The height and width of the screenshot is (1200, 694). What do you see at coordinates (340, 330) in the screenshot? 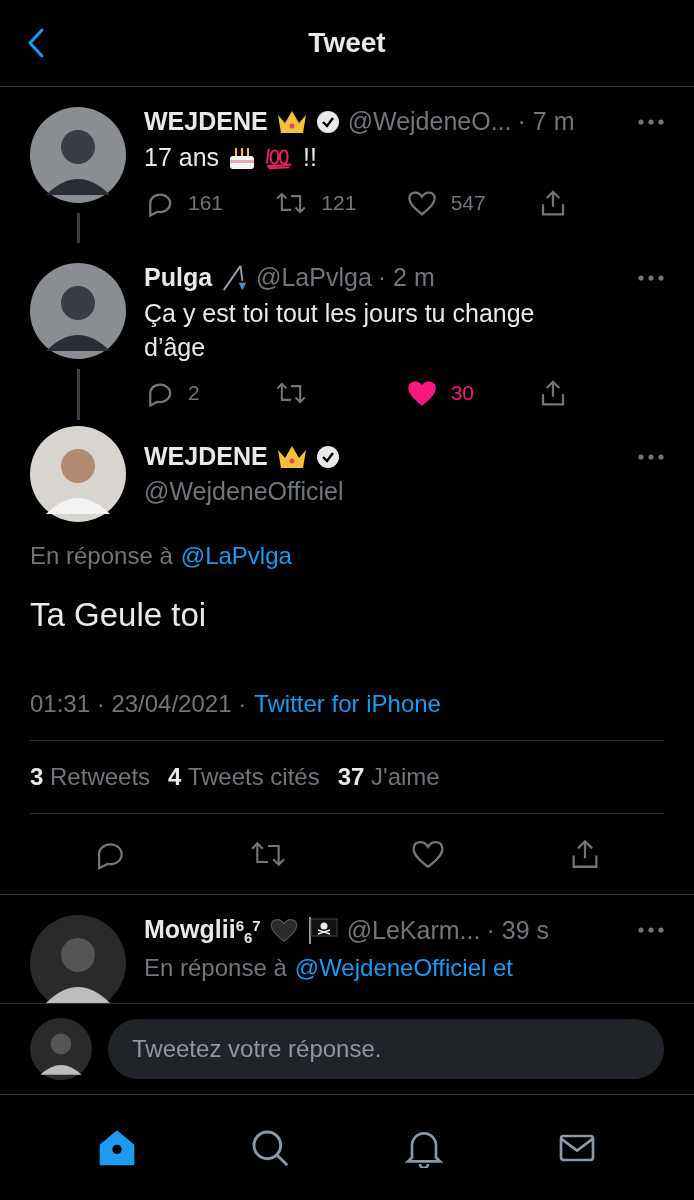
I see `tweet-text: Ça y est toi tout les jours tu change d’âge` at bounding box center [340, 330].